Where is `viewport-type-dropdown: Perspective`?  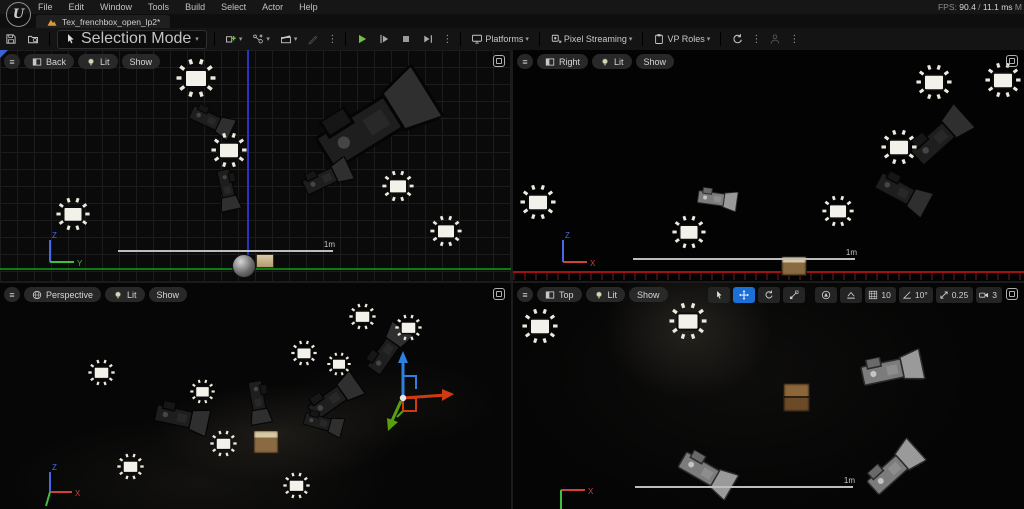
viewport-type-dropdown: Perspective is located at coordinates (63, 294).